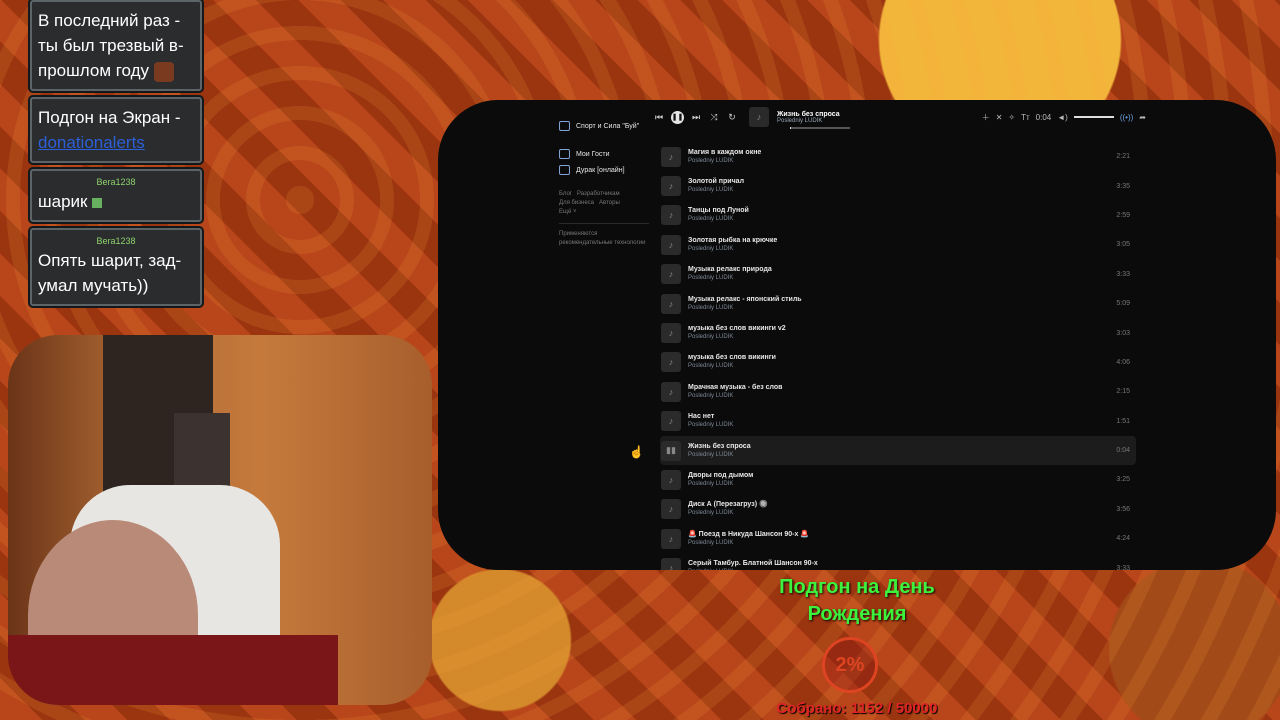 This screenshot has height=720, width=1280. I want to click on apps-icon, so click(564, 154).